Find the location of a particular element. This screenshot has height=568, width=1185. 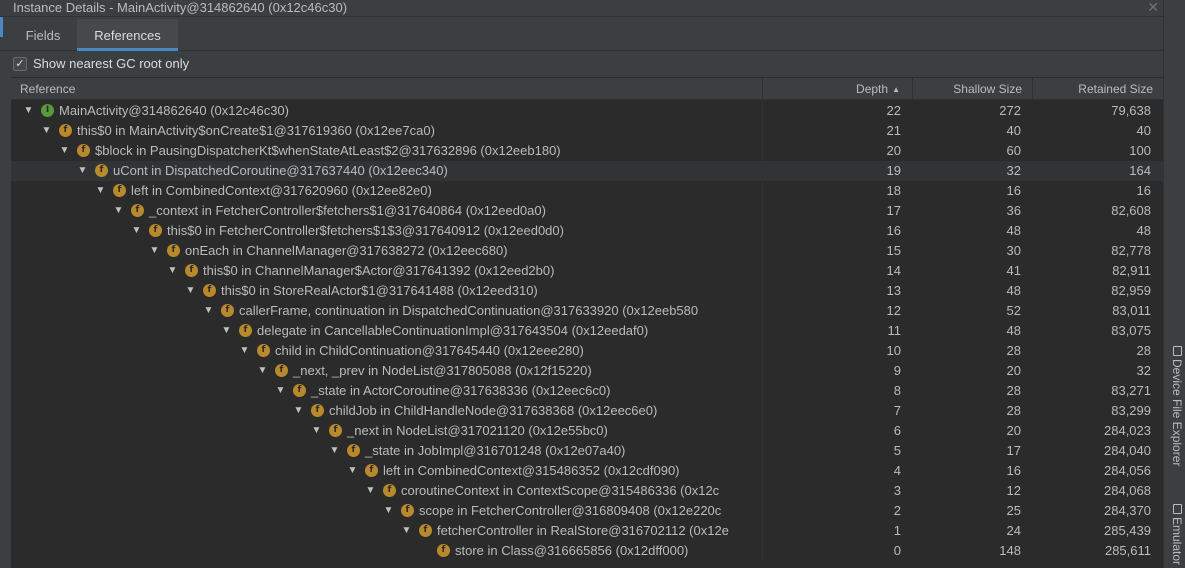

tab-bar: Fields References is located at coordinates (581, 35).